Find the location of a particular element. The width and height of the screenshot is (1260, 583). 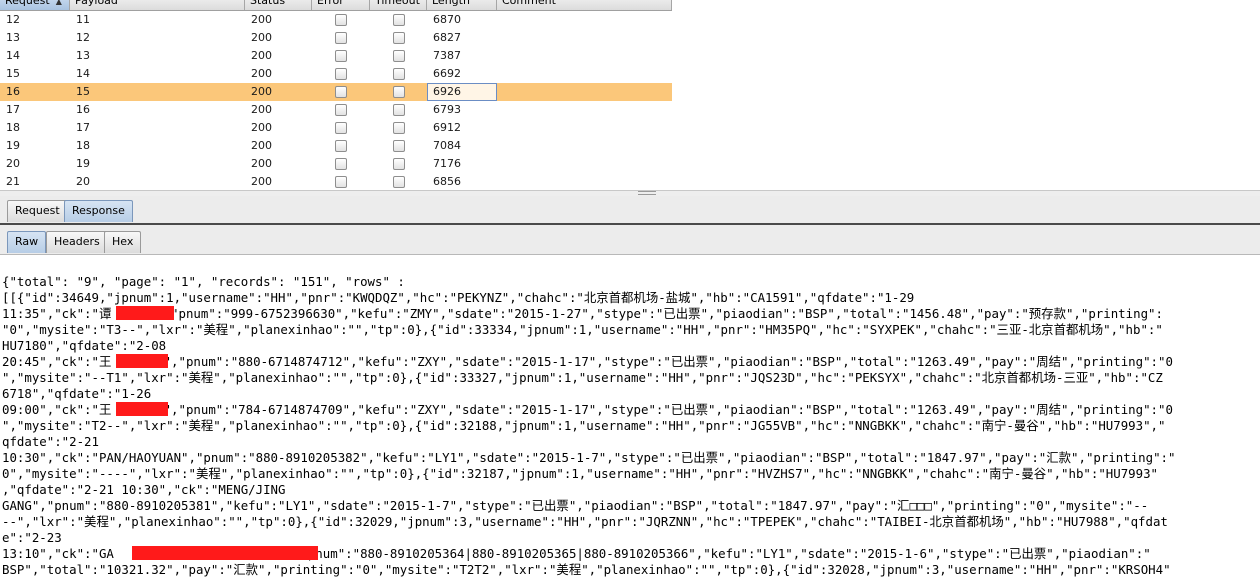

column-header-error: Error is located at coordinates (341, 5).